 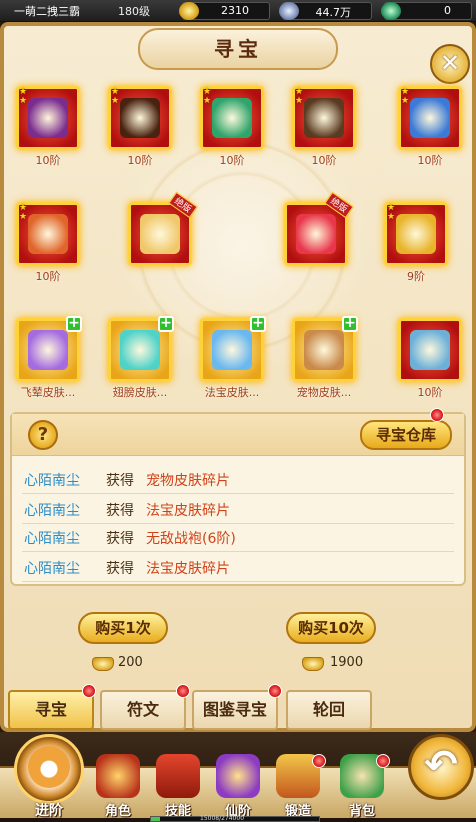 I want to click on panel-title-banner: 寻宝, so click(x=238, y=49).